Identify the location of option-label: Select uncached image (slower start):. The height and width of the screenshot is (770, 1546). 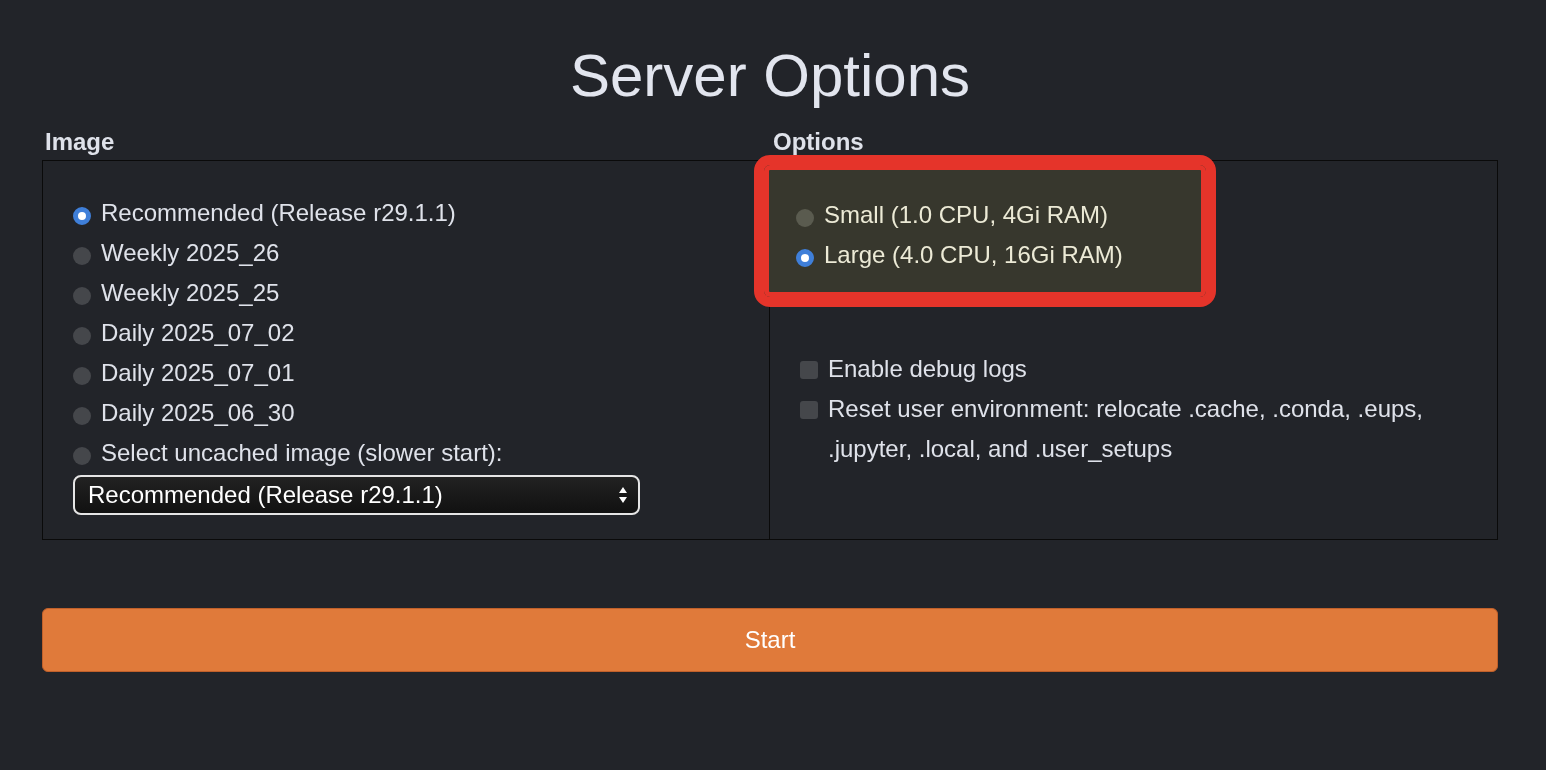
(302, 453).